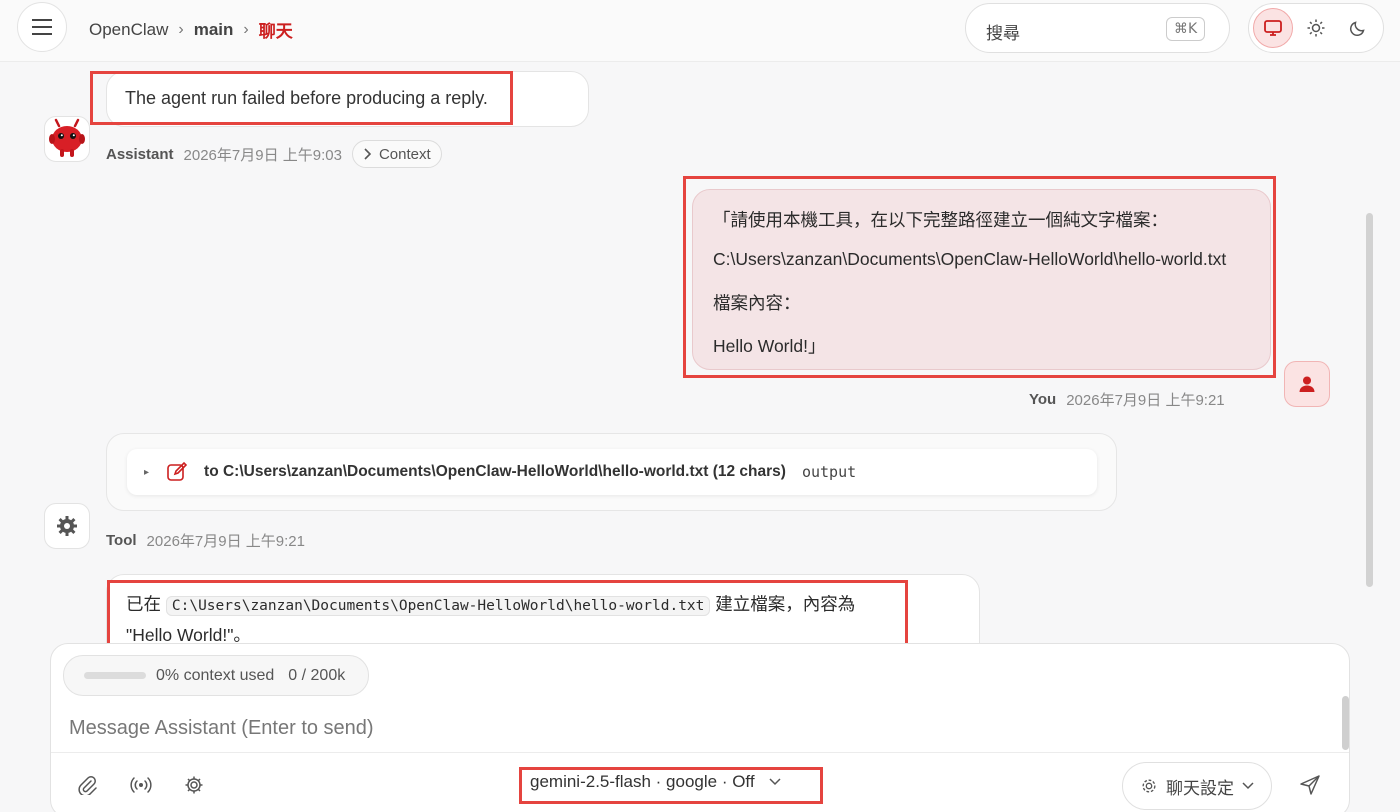 This screenshot has width=1400, height=812. Describe the element at coordinates (699, 728) in the screenshot. I see `message-input` at that location.